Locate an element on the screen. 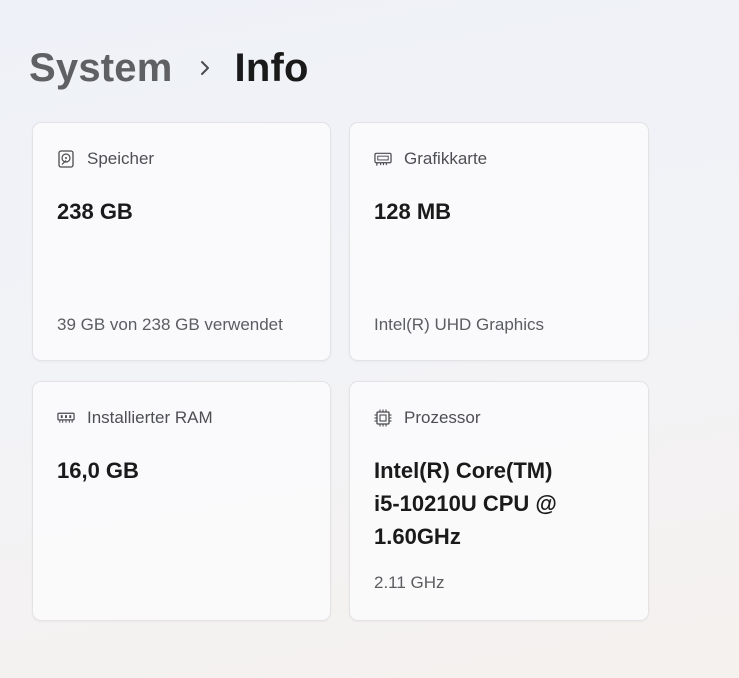 This screenshot has width=739, height=678. storage-card-header: Speicher is located at coordinates (105, 159).